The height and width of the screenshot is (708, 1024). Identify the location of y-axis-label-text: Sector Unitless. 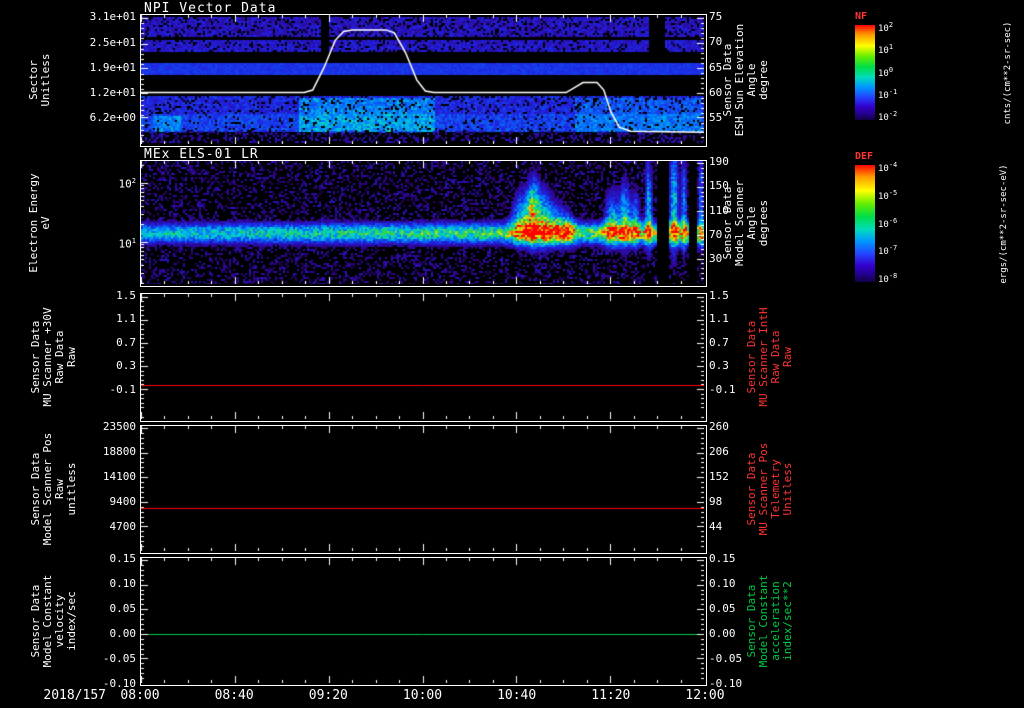
(39, 79).